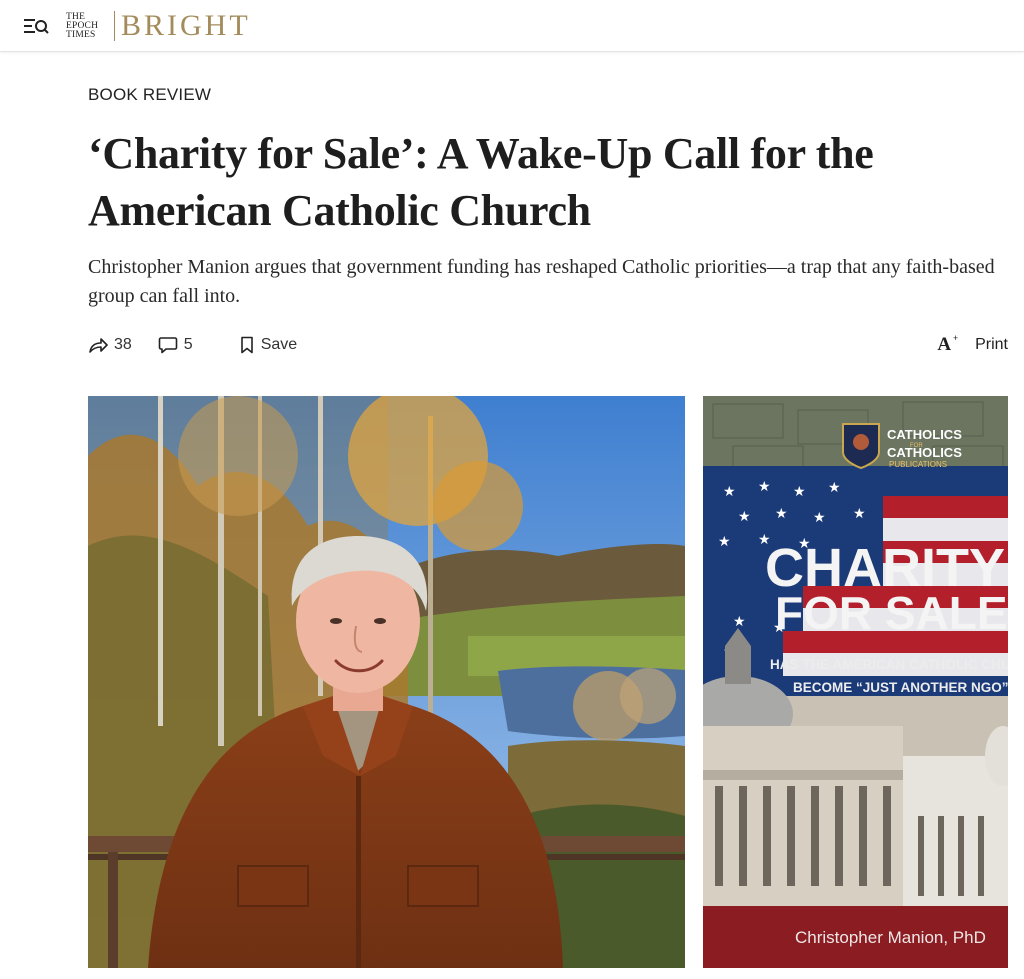 This screenshot has width=1024, height=979. What do you see at coordinates (955, 338) in the screenshot?
I see `font-size-plus-icon: +` at bounding box center [955, 338].